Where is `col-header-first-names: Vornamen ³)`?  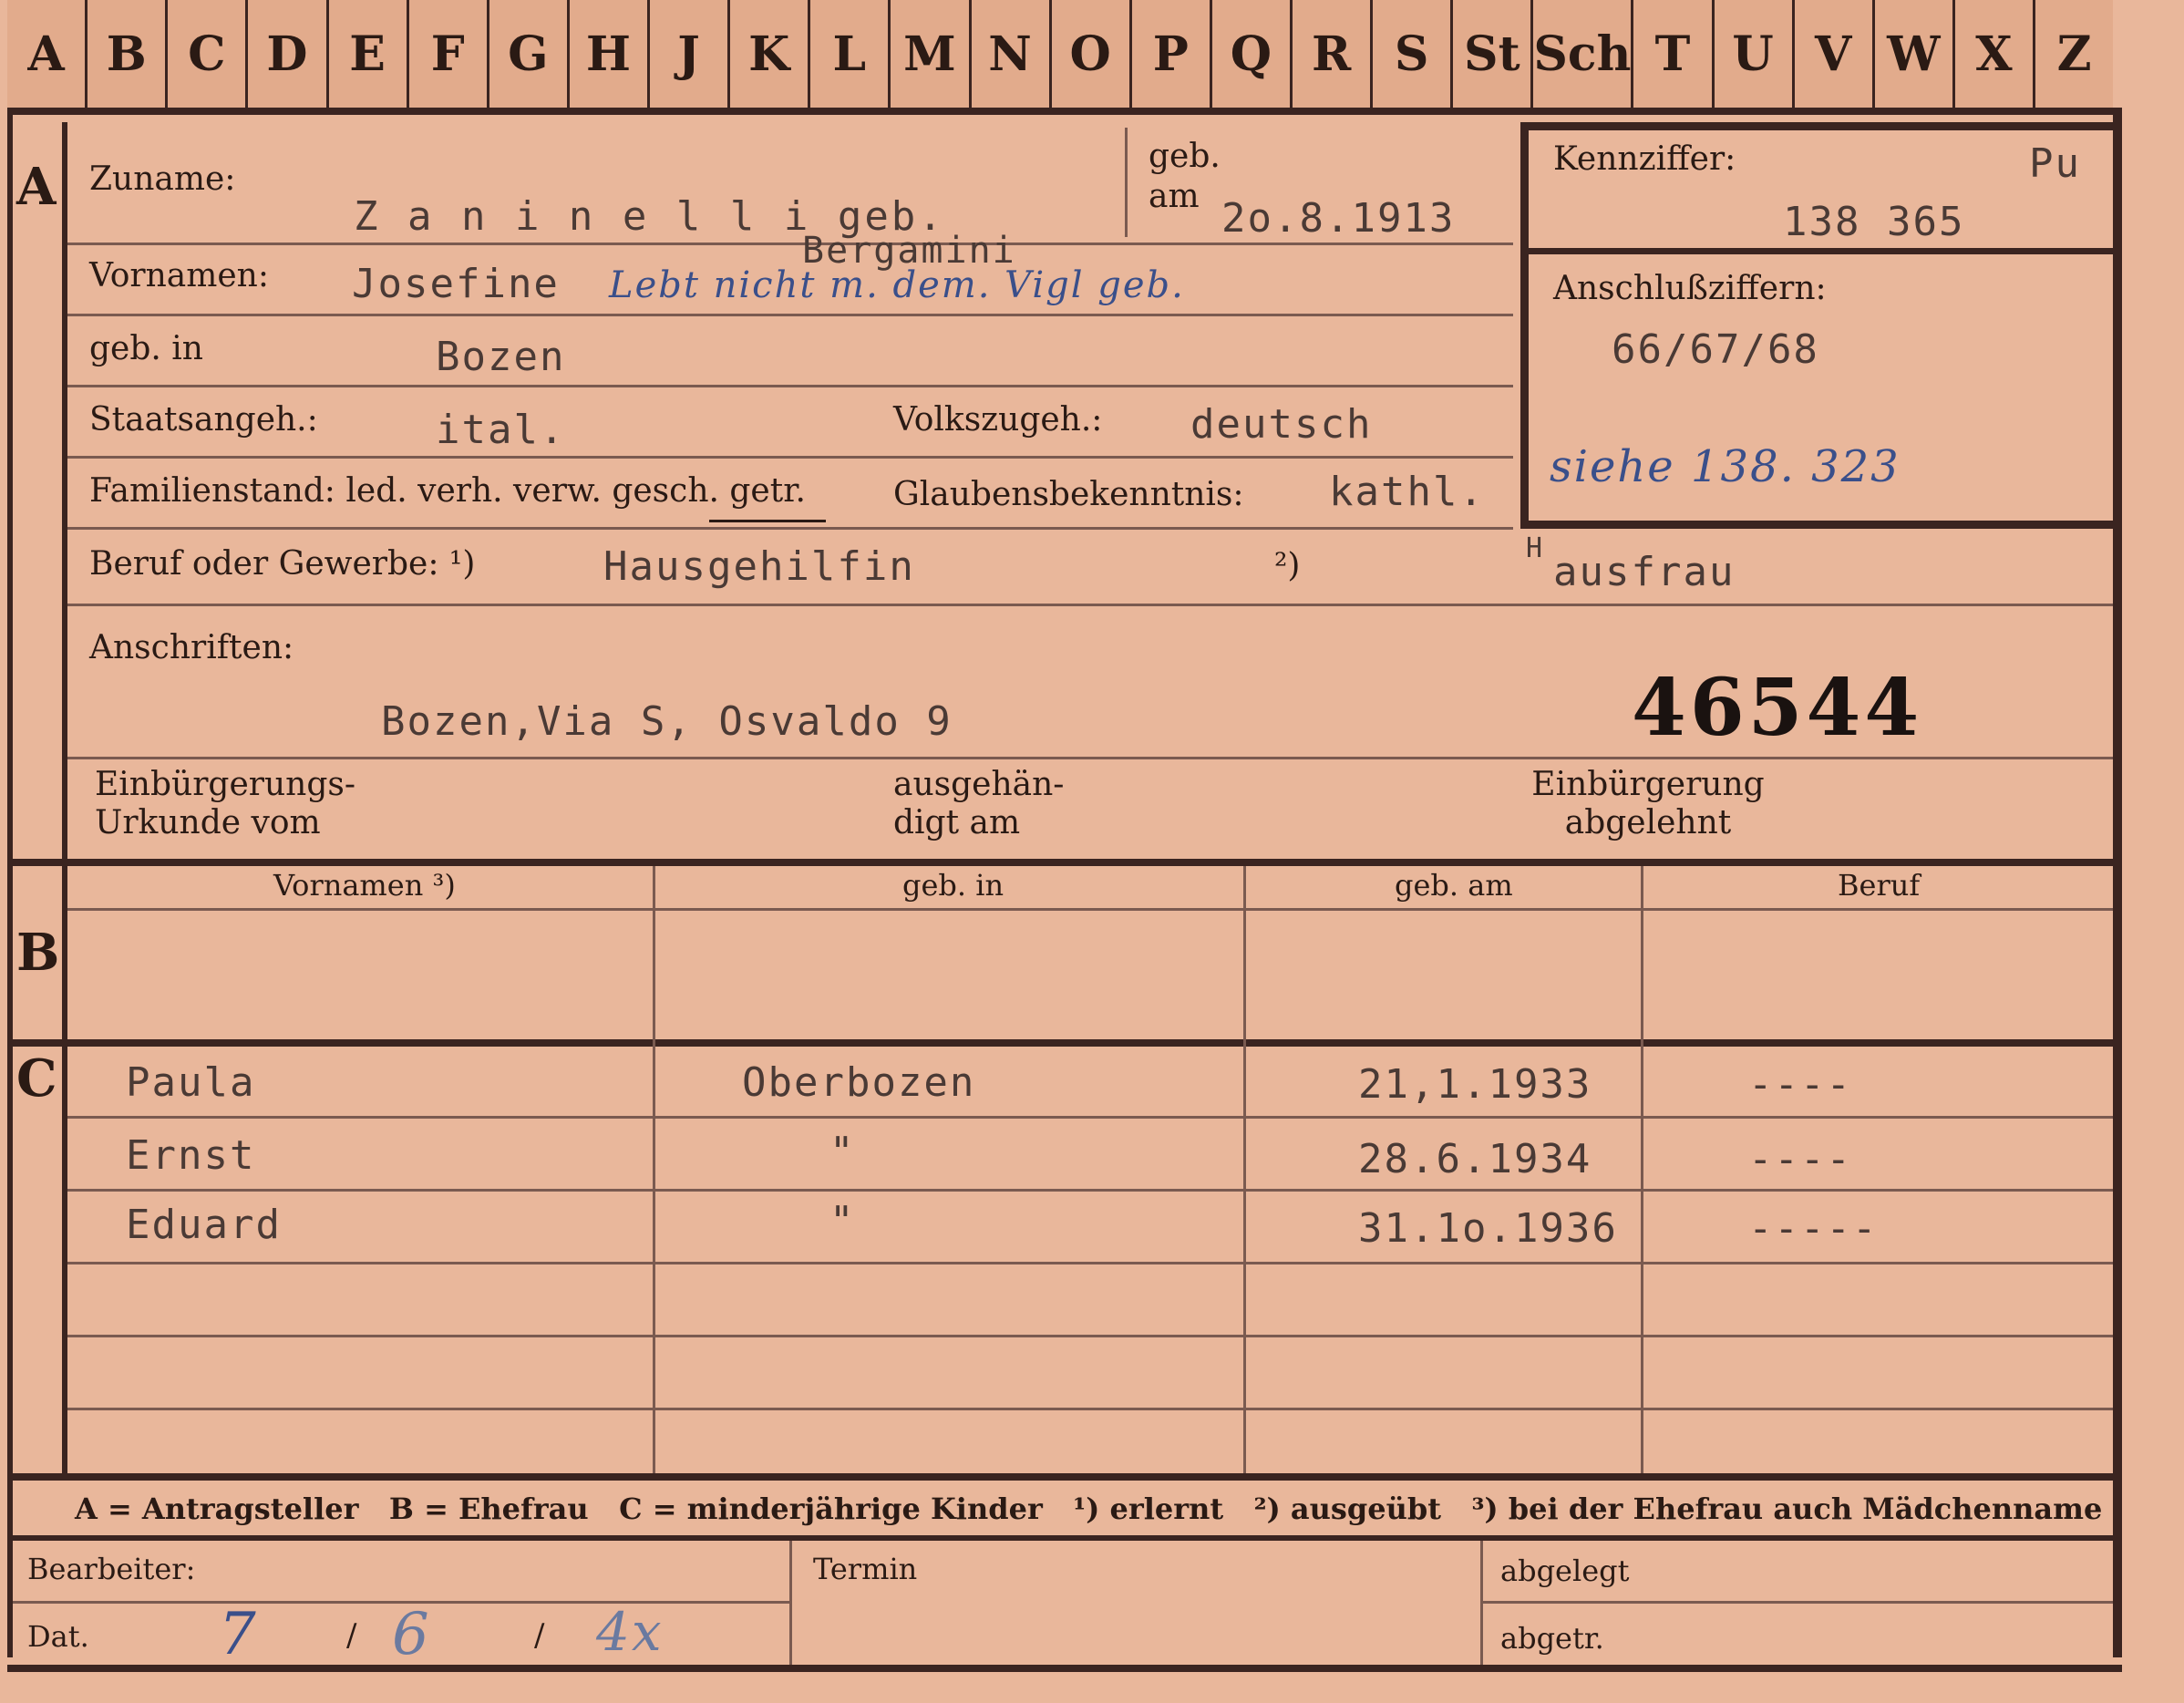 col-header-first-names: Vornamen ³) is located at coordinates (364, 886).